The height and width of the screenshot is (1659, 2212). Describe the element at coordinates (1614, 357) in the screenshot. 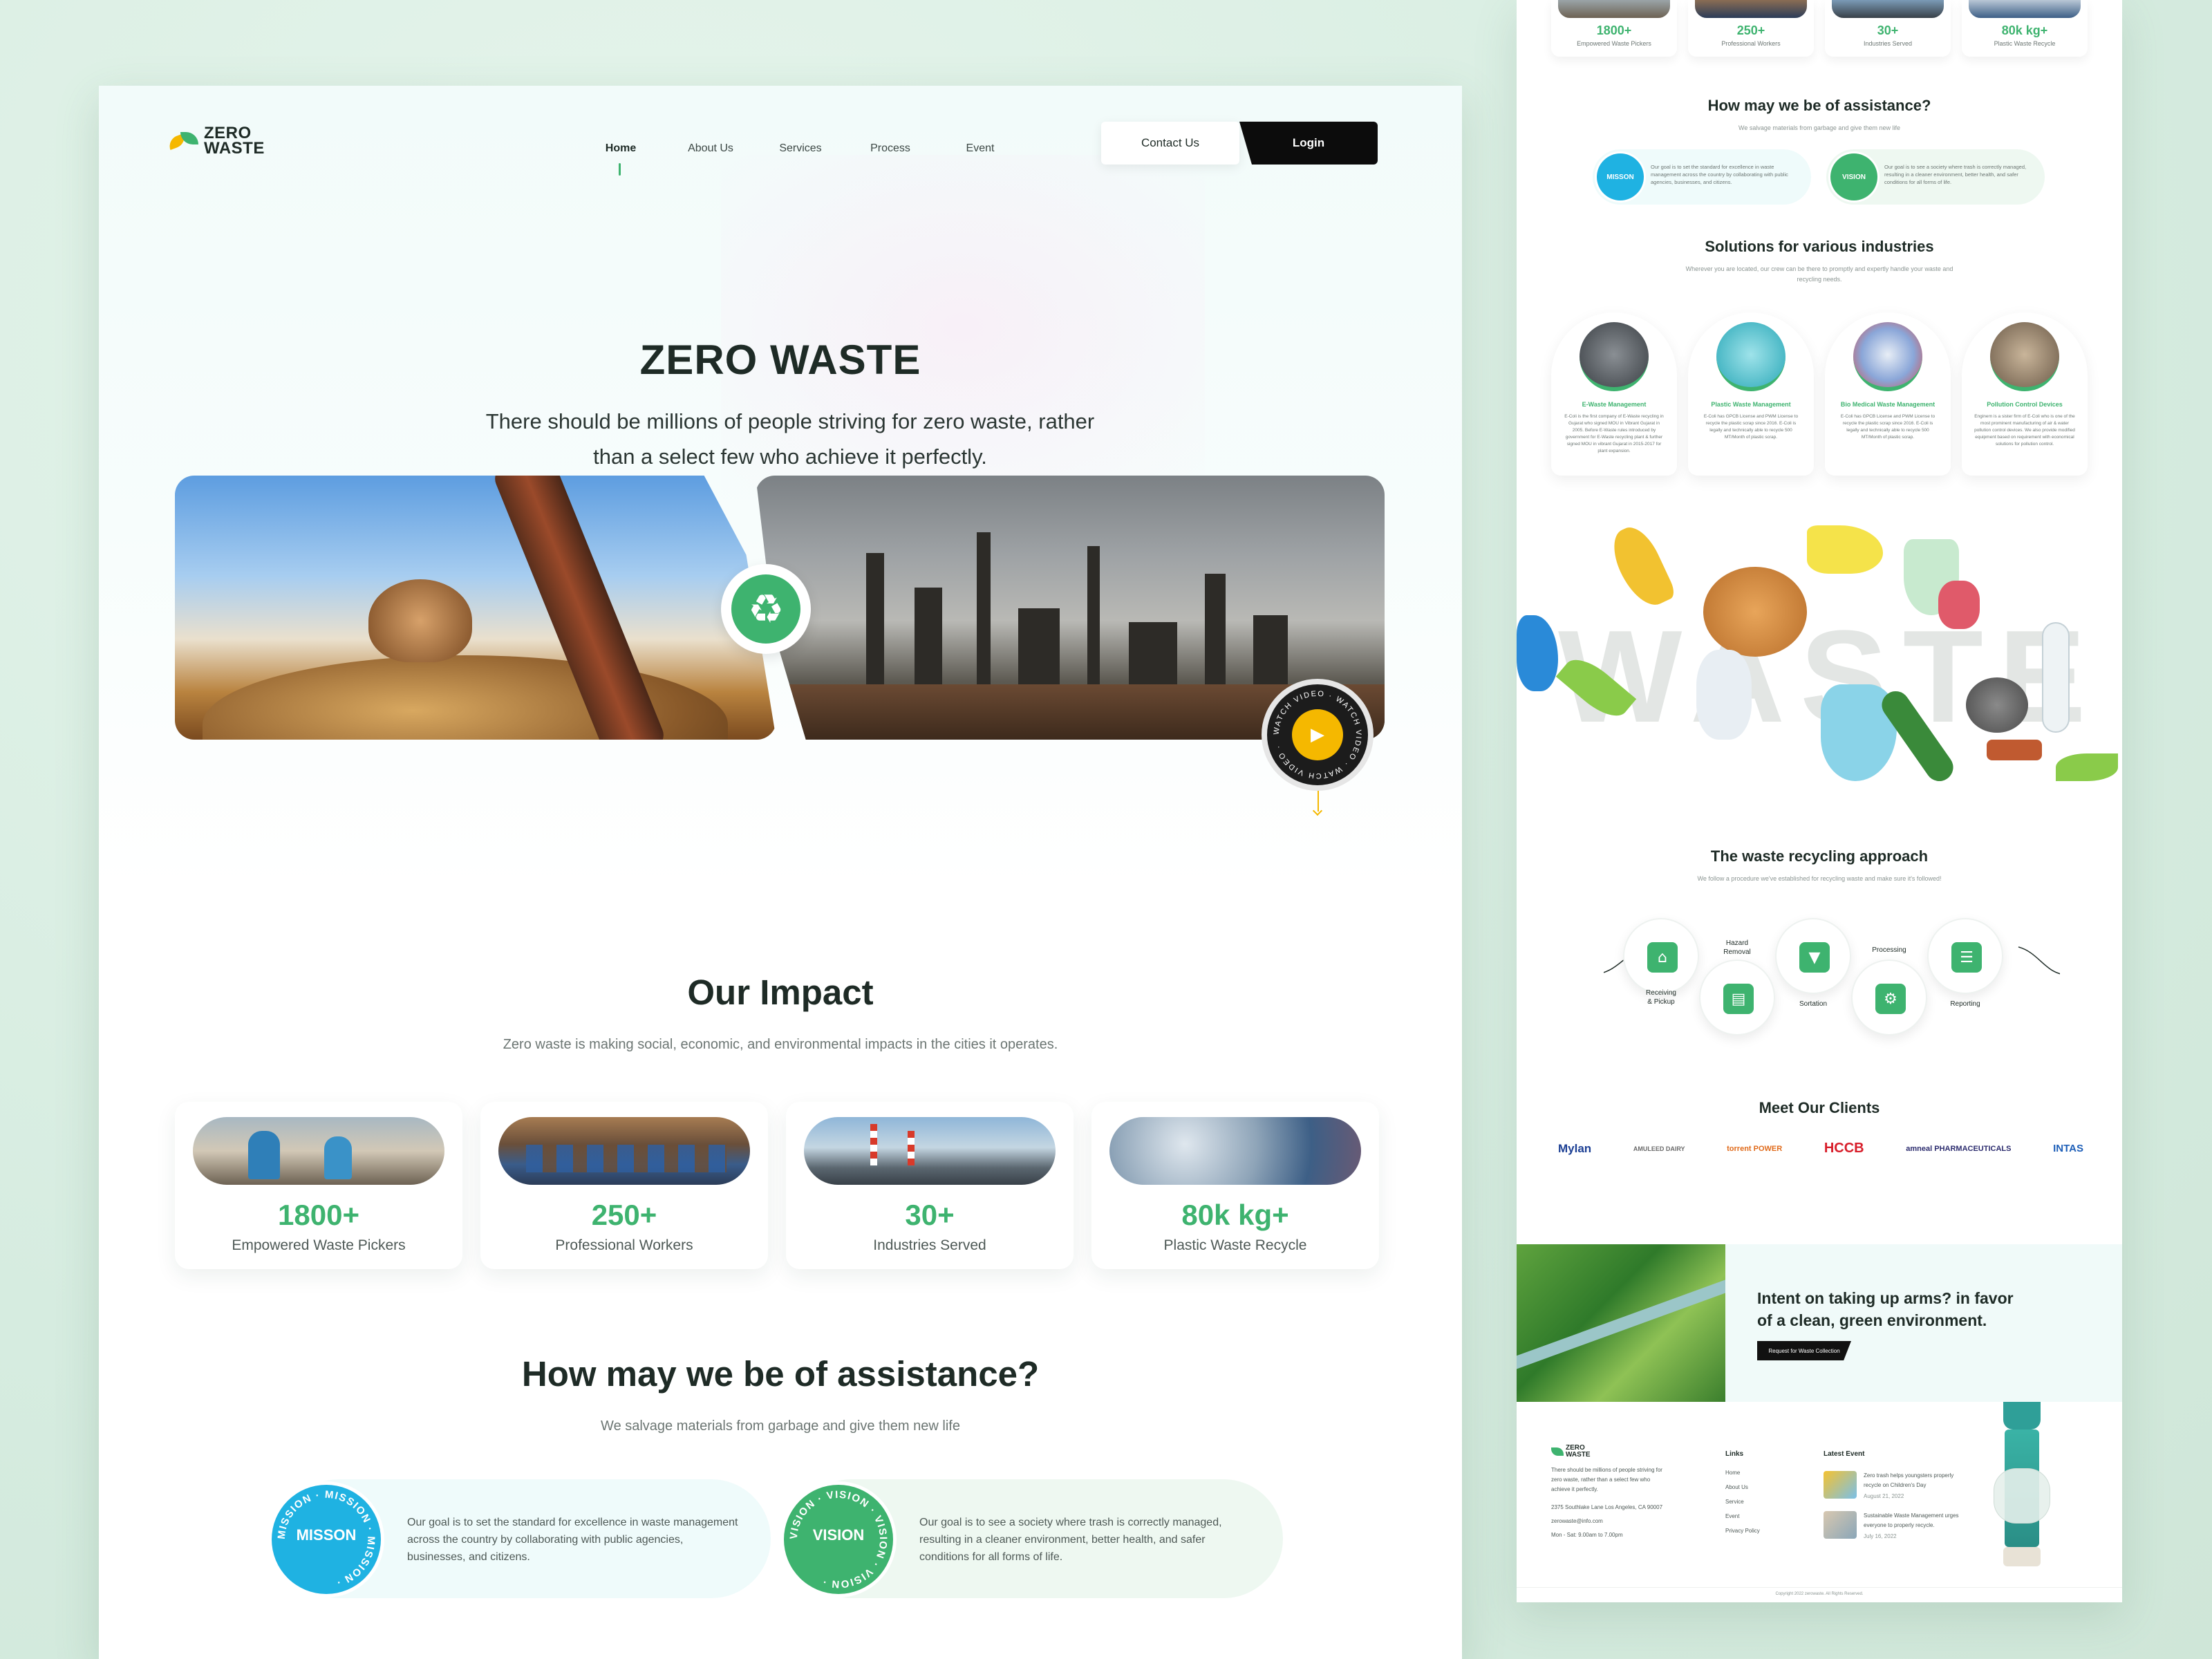

I see `e-waste-image` at that location.